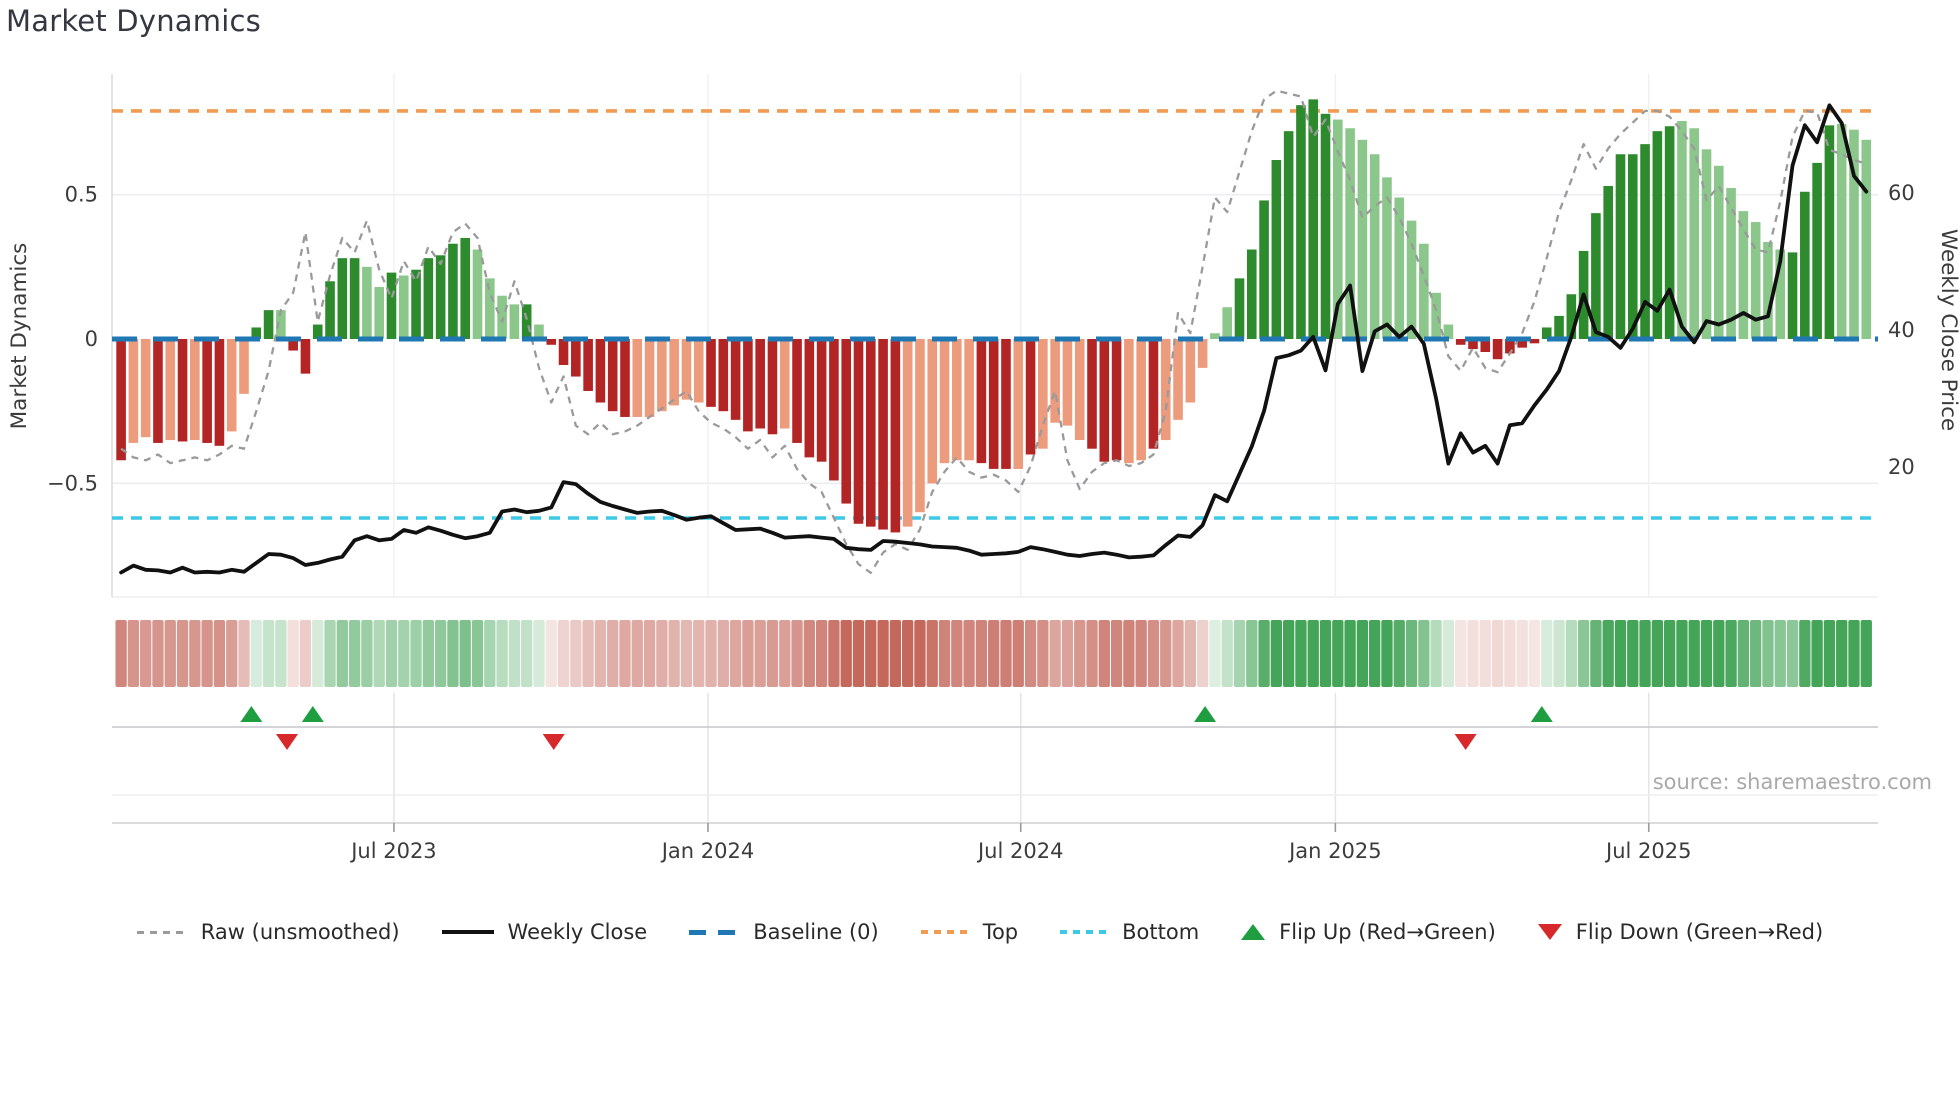  I want to click on legend-label: Flip Down (Green→Red), so click(1699, 932).